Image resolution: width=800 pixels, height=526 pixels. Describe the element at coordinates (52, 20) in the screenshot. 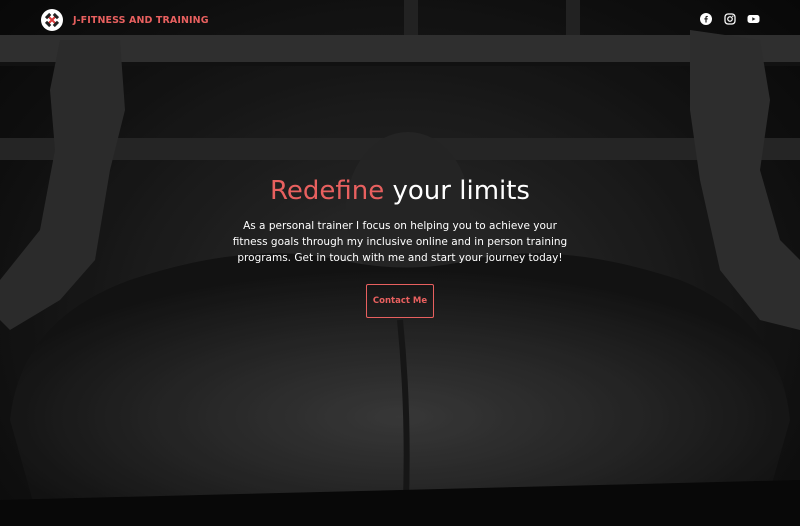

I see `dumbbell-x-icon` at that location.